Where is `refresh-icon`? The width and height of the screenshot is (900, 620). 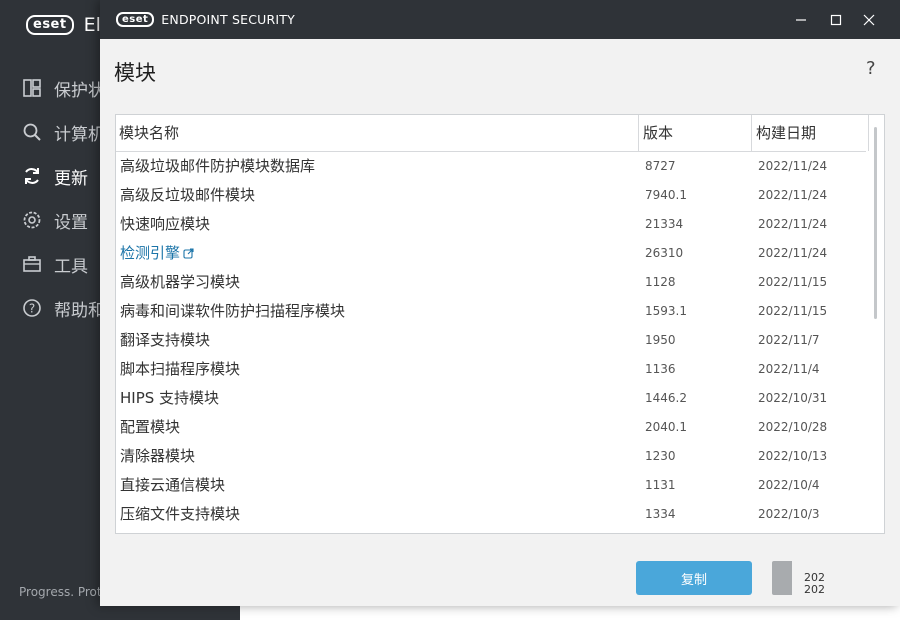
refresh-icon is located at coordinates (32, 176).